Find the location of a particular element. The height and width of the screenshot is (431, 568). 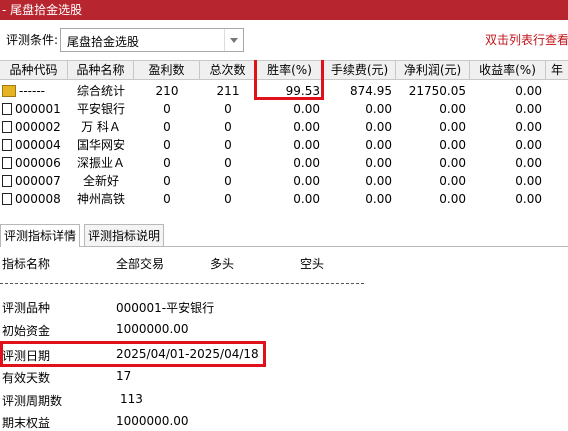

row-code: 000008 is located at coordinates (38, 199).